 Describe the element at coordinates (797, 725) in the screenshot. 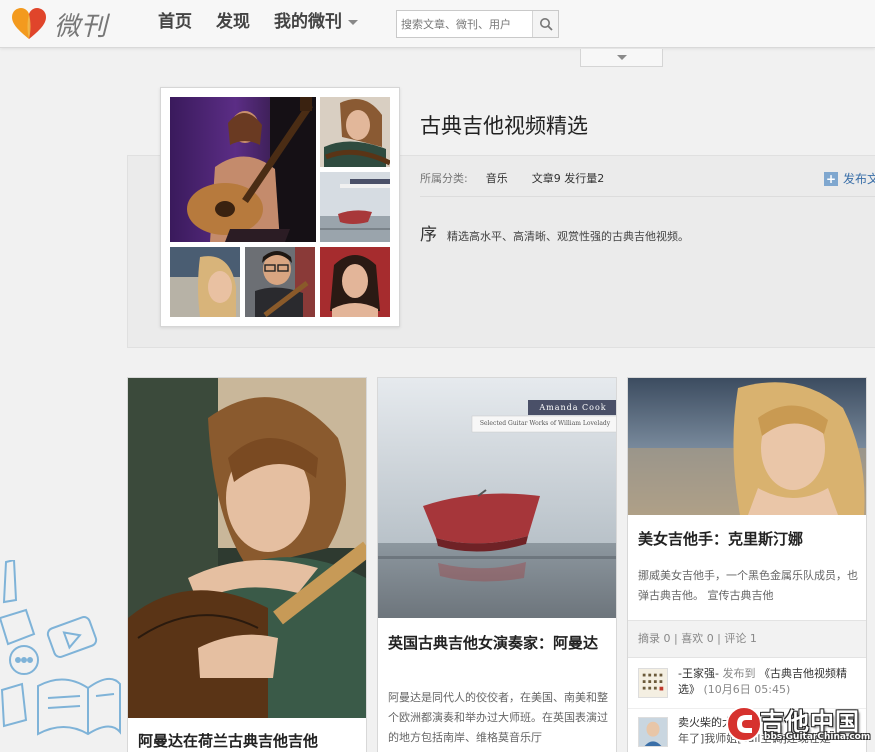

I see `site-watermark: 吉他中国 bbs.GuitarChina.com` at that location.